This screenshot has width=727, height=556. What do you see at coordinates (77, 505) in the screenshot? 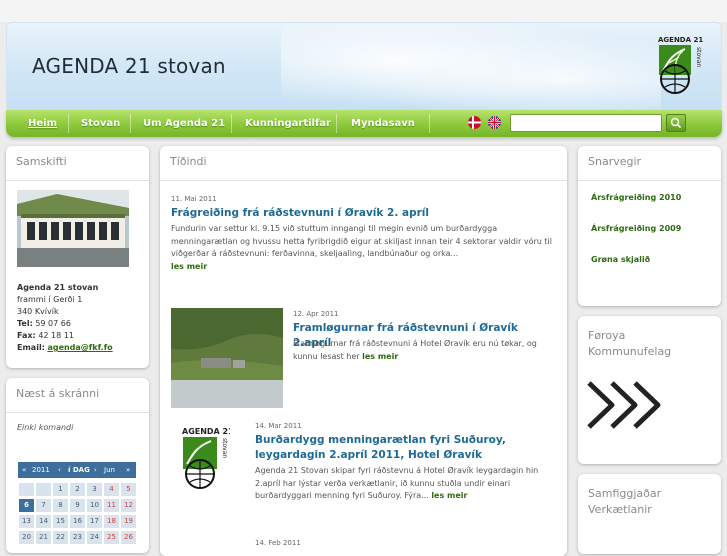
I see `calendar-day: 9` at bounding box center [77, 505].